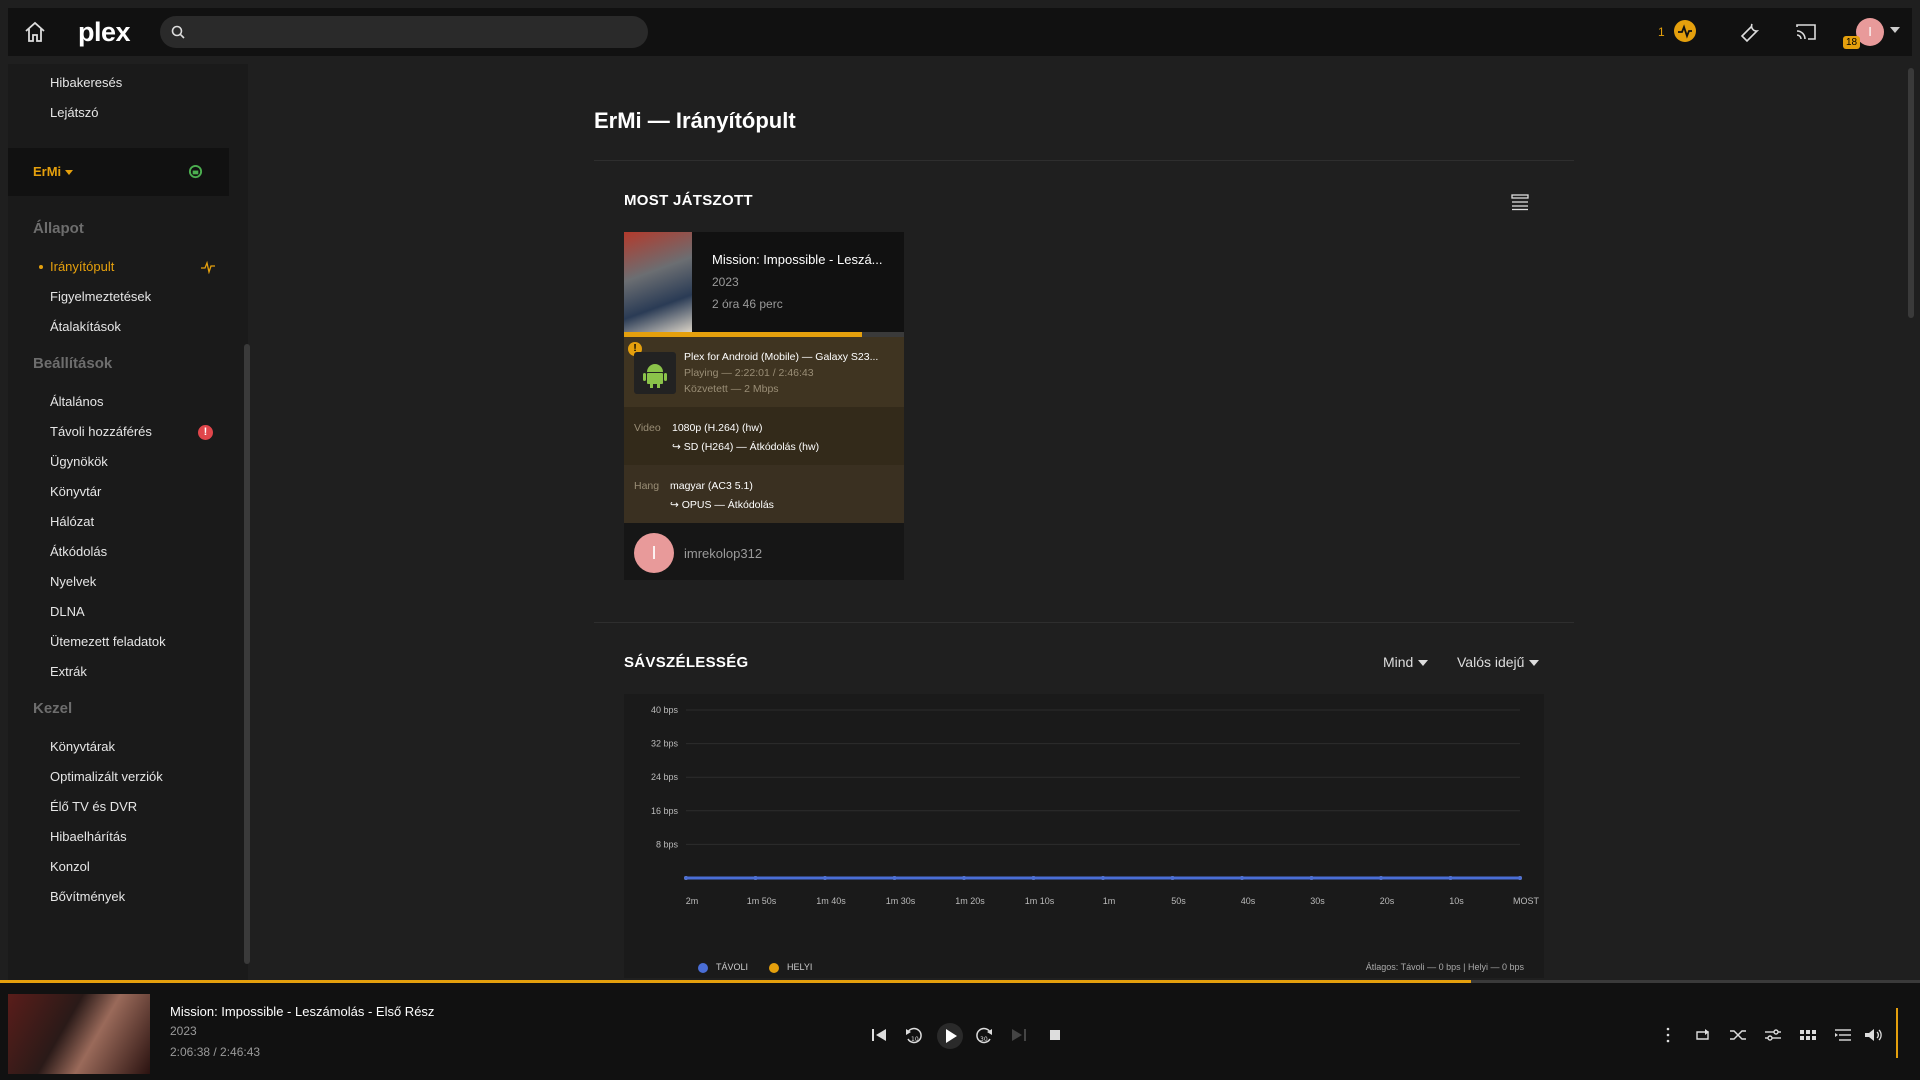  What do you see at coordinates (746, 447) in the screenshot?
I see `video-transcode: ↪ SD (H264) — Átkódolás (hw)` at bounding box center [746, 447].